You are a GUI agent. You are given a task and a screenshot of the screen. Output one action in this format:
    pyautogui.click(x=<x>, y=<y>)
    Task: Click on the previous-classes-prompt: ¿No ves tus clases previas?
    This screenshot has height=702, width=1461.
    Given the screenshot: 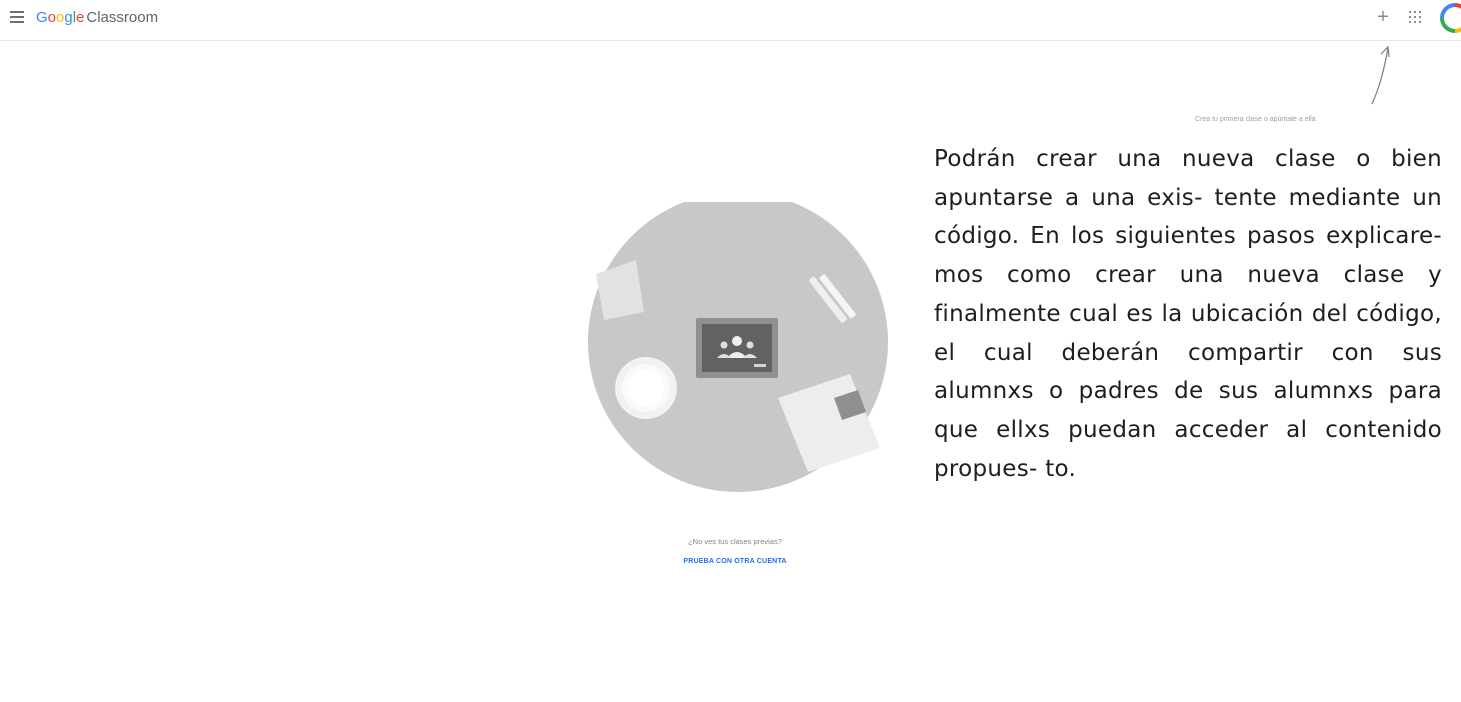 What is the action you would take?
    pyautogui.click(x=735, y=541)
    